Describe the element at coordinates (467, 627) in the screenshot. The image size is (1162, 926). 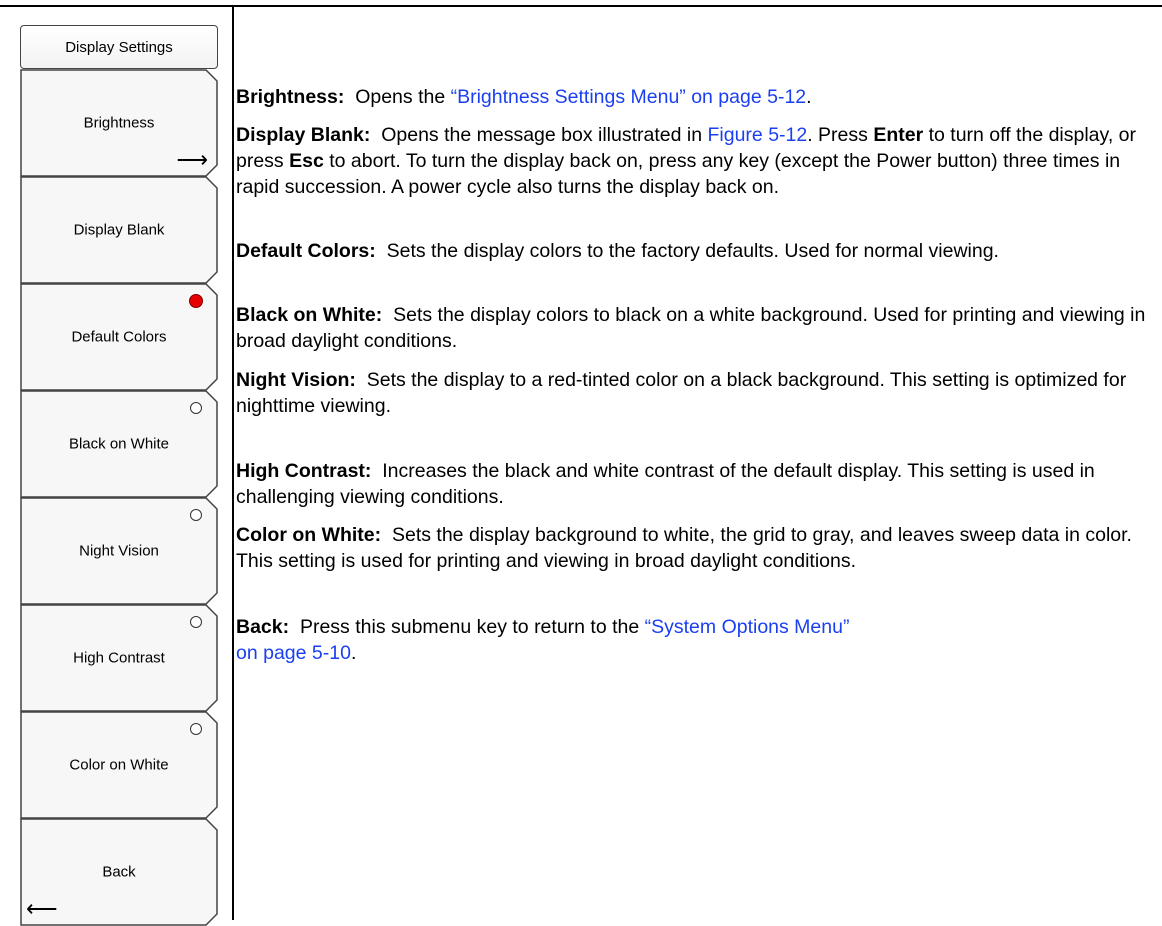
I see `text: Press this submenu key to return to the` at that location.